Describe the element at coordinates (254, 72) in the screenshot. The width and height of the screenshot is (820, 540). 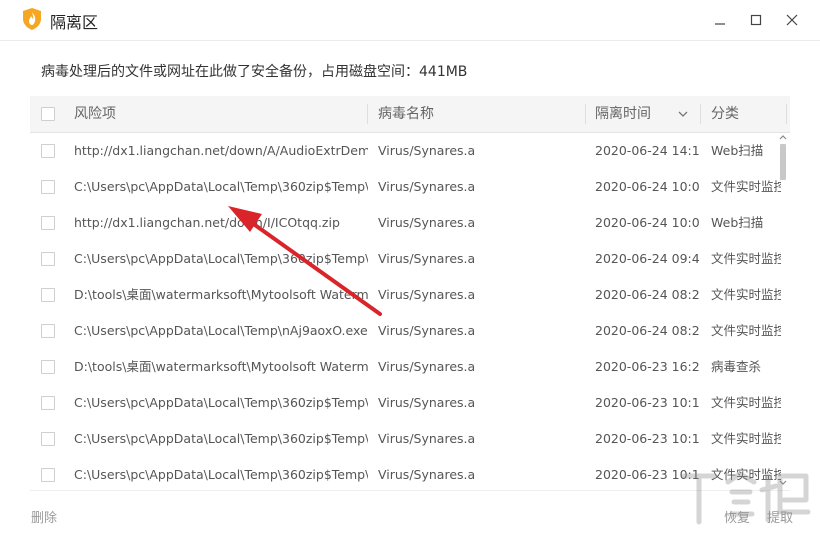
I see `disk-usage-info: 病毒处理后的文件或网址在此做了安全备份，占用磁盘空间：441MB` at that location.